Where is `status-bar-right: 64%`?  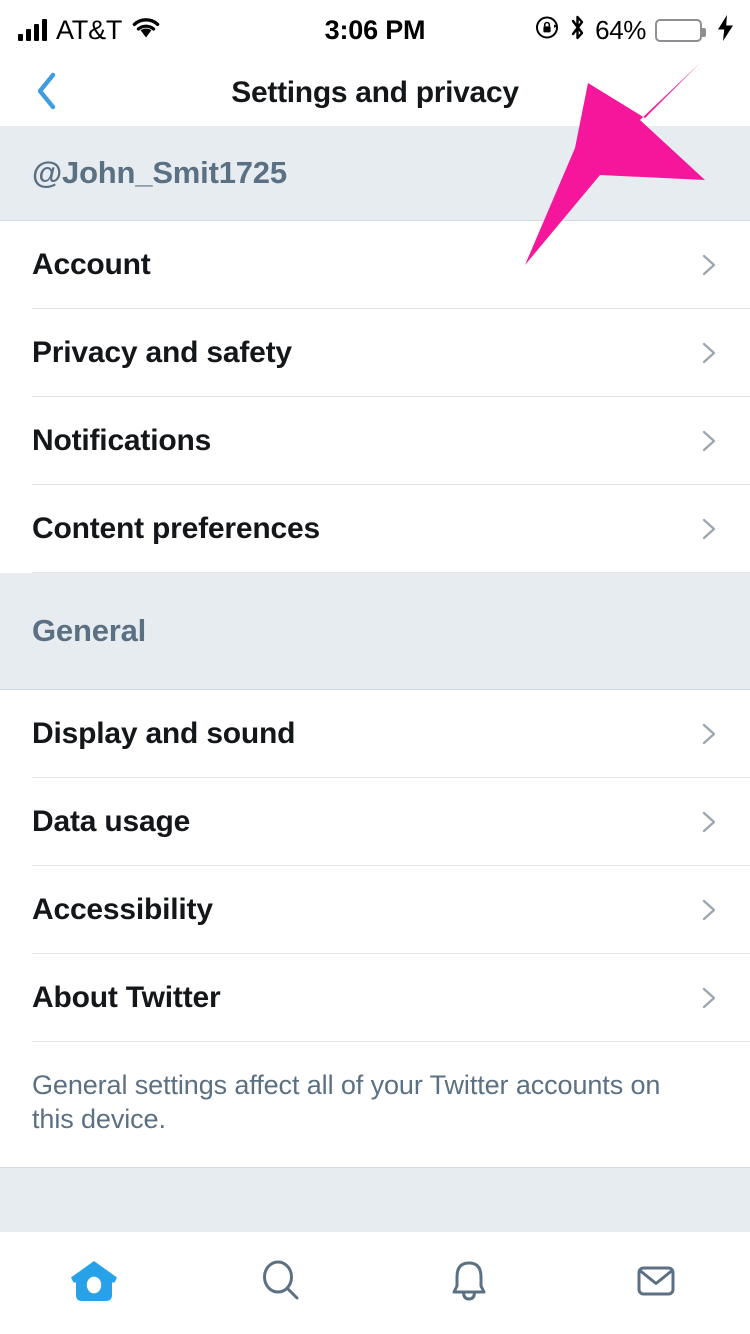
status-bar-right: 64% is located at coordinates (634, 30).